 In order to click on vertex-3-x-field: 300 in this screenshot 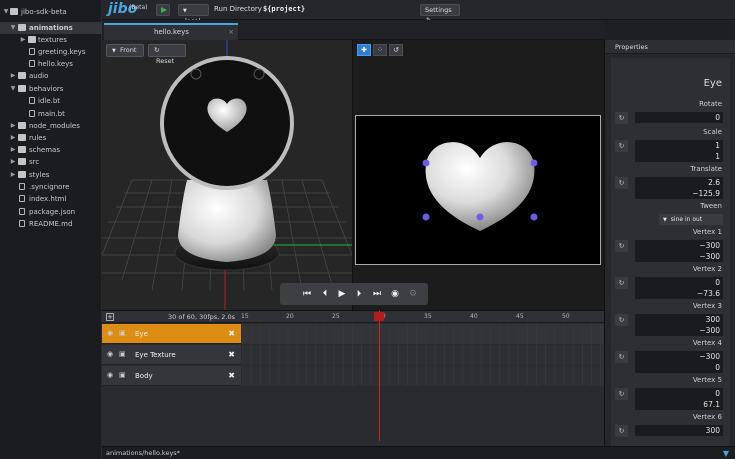, I will do `click(679, 319)`.